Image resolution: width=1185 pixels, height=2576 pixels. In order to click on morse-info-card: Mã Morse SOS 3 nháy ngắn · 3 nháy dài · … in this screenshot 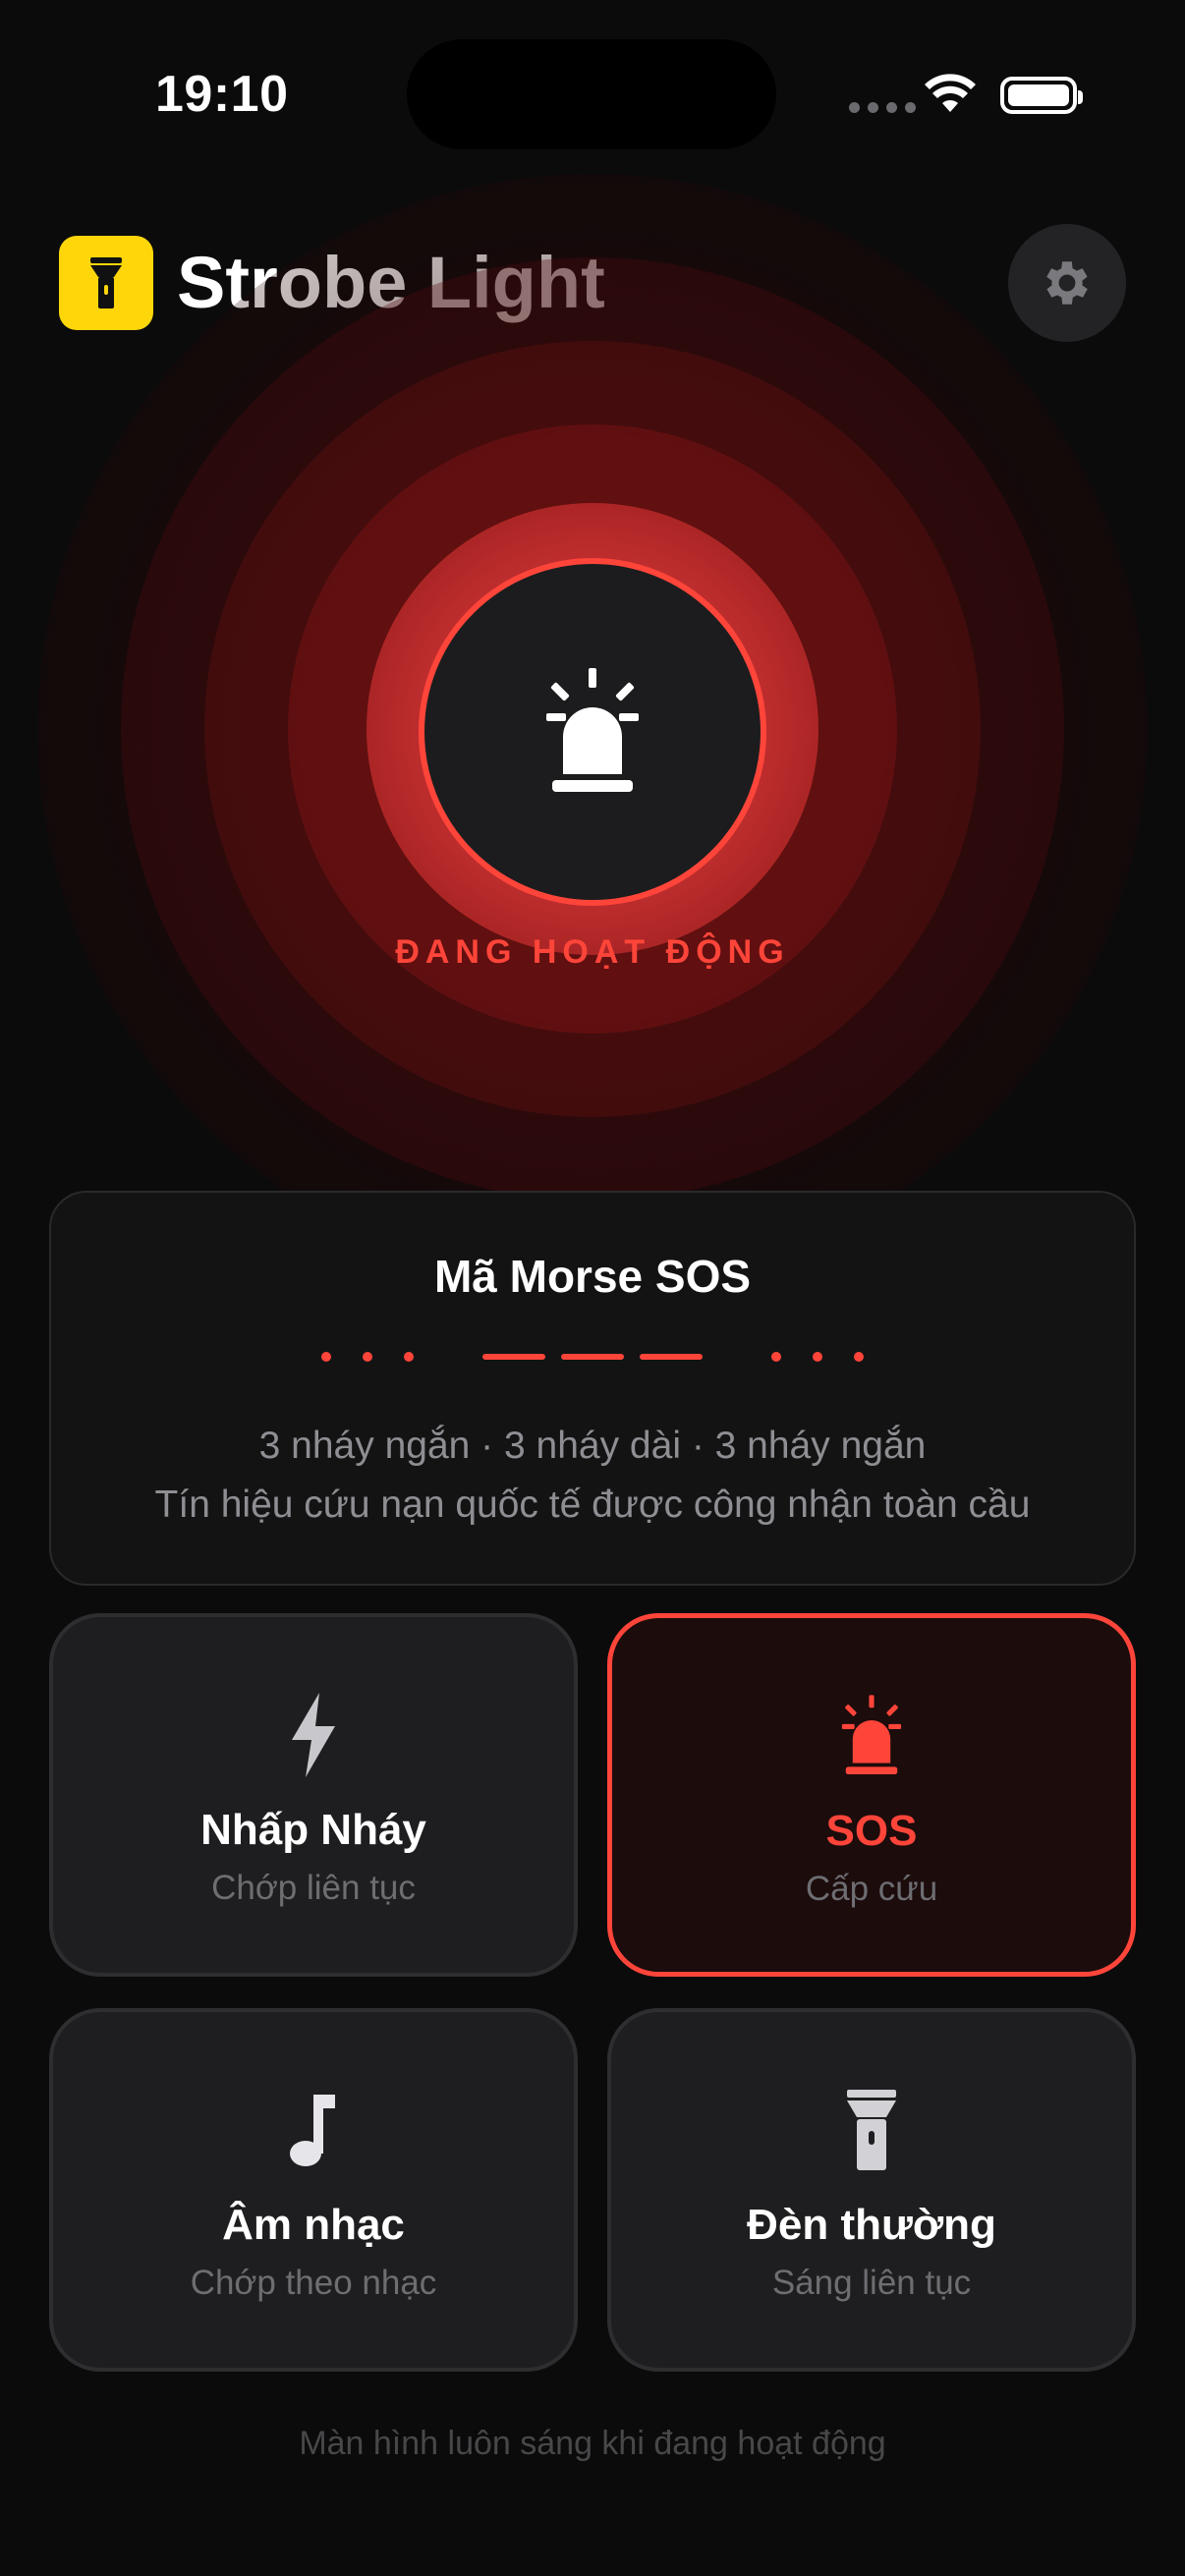, I will do `click(592, 1388)`.